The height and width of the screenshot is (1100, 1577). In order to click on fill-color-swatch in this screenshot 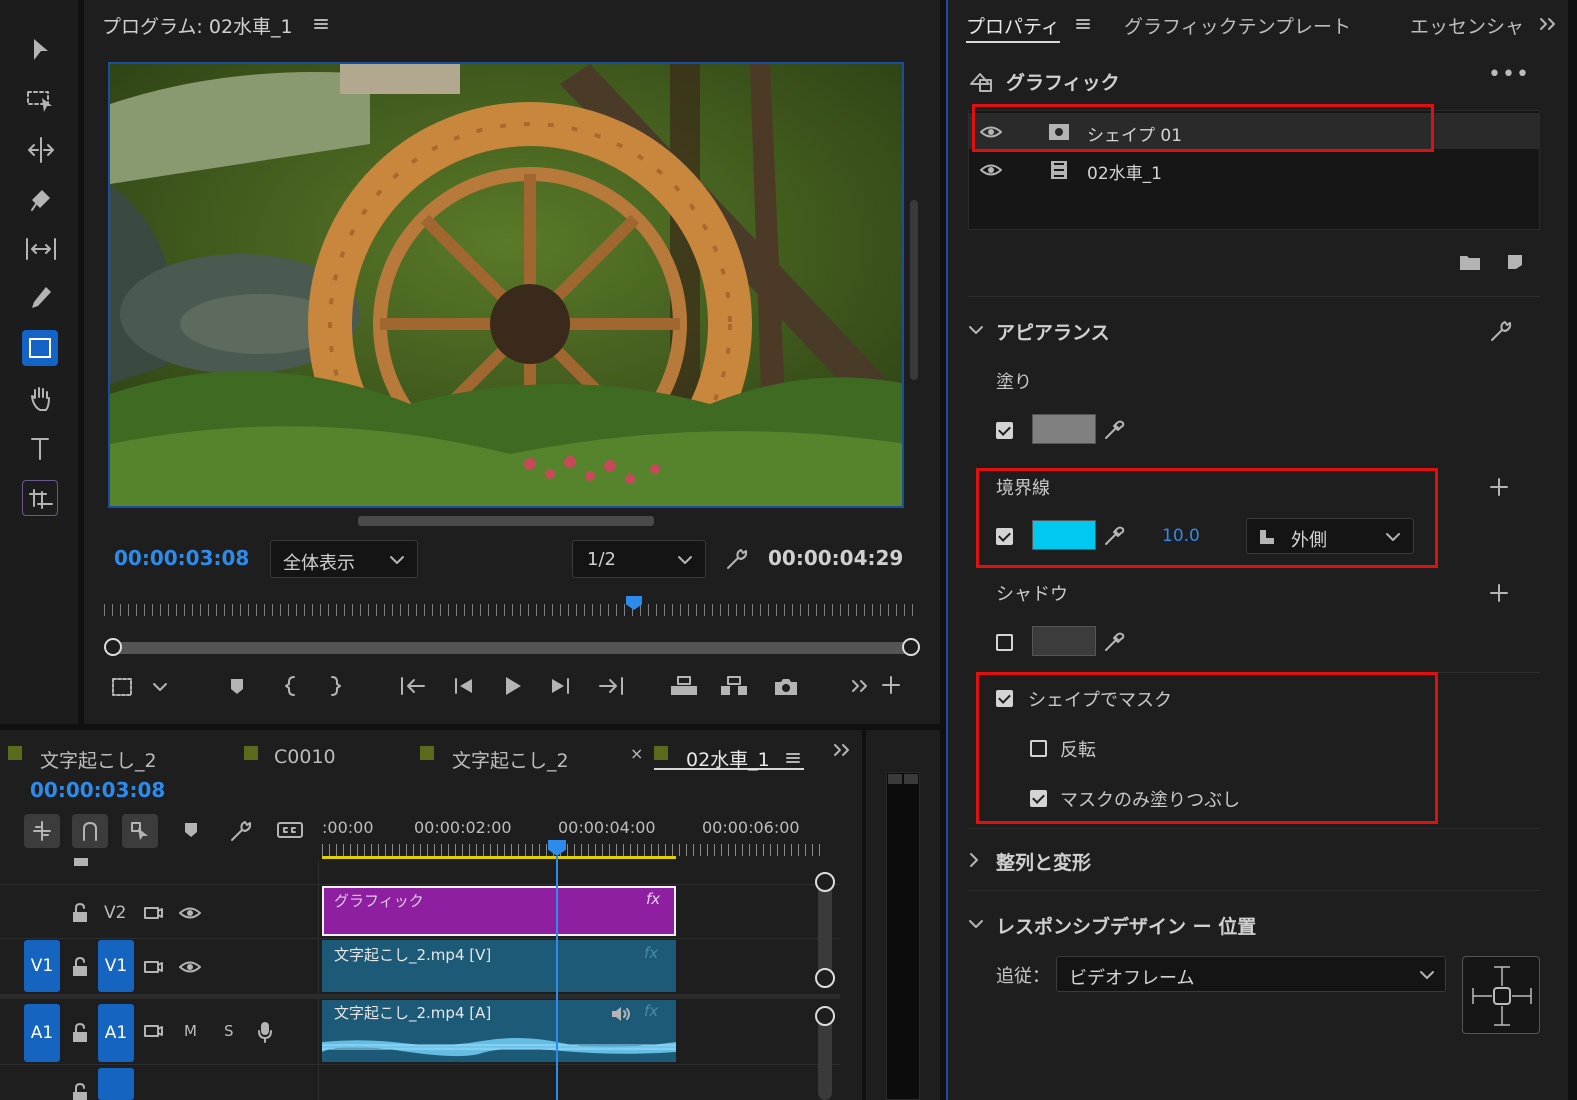, I will do `click(1064, 429)`.